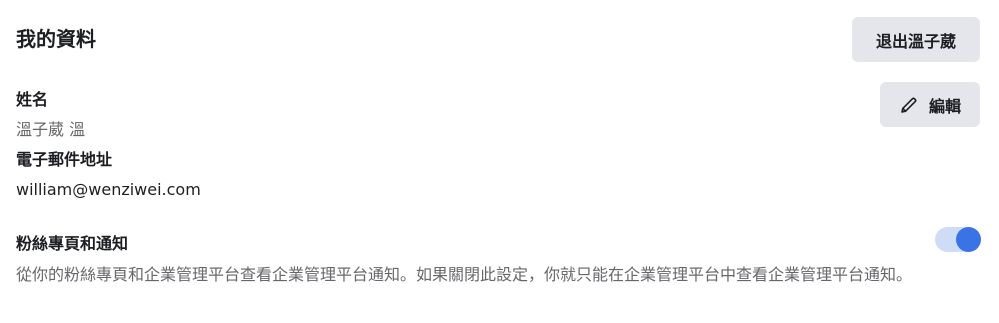 The image size is (999, 323). Describe the element at coordinates (72, 243) in the screenshot. I see `notifications-label: 粉絲專頁和通知` at that location.